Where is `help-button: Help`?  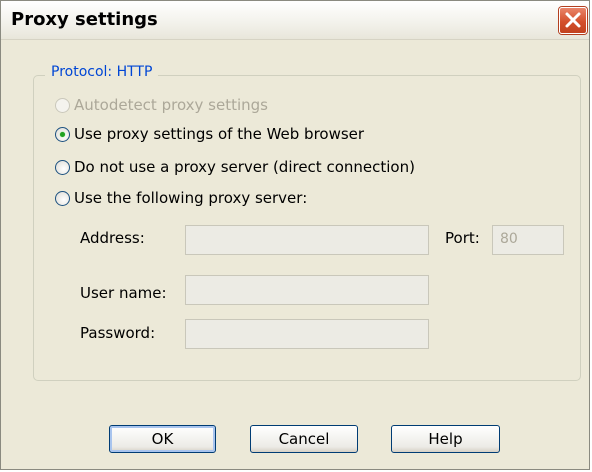 help-button: Help is located at coordinates (445, 439).